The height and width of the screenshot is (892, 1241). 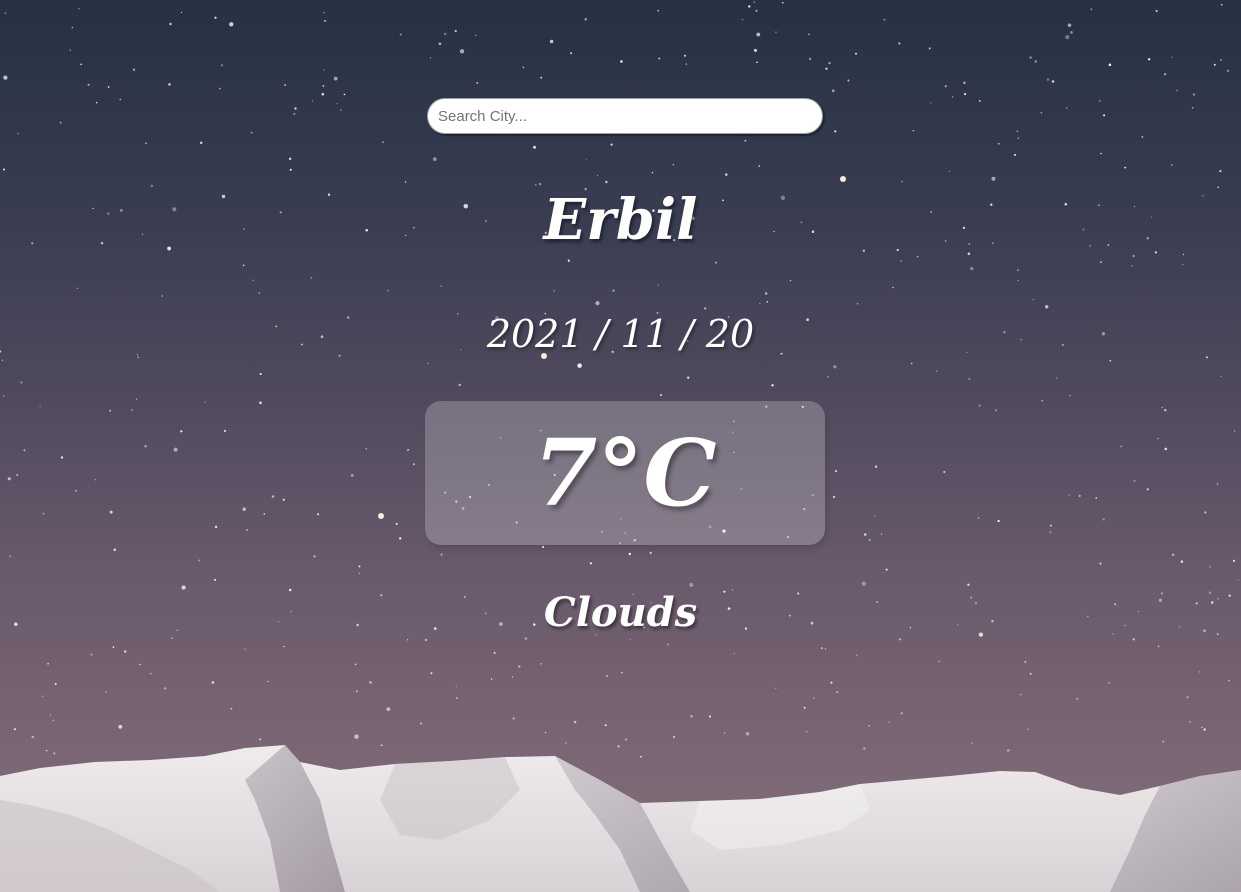 What do you see at coordinates (620, 220) in the screenshot?
I see `city-name: Erbil` at bounding box center [620, 220].